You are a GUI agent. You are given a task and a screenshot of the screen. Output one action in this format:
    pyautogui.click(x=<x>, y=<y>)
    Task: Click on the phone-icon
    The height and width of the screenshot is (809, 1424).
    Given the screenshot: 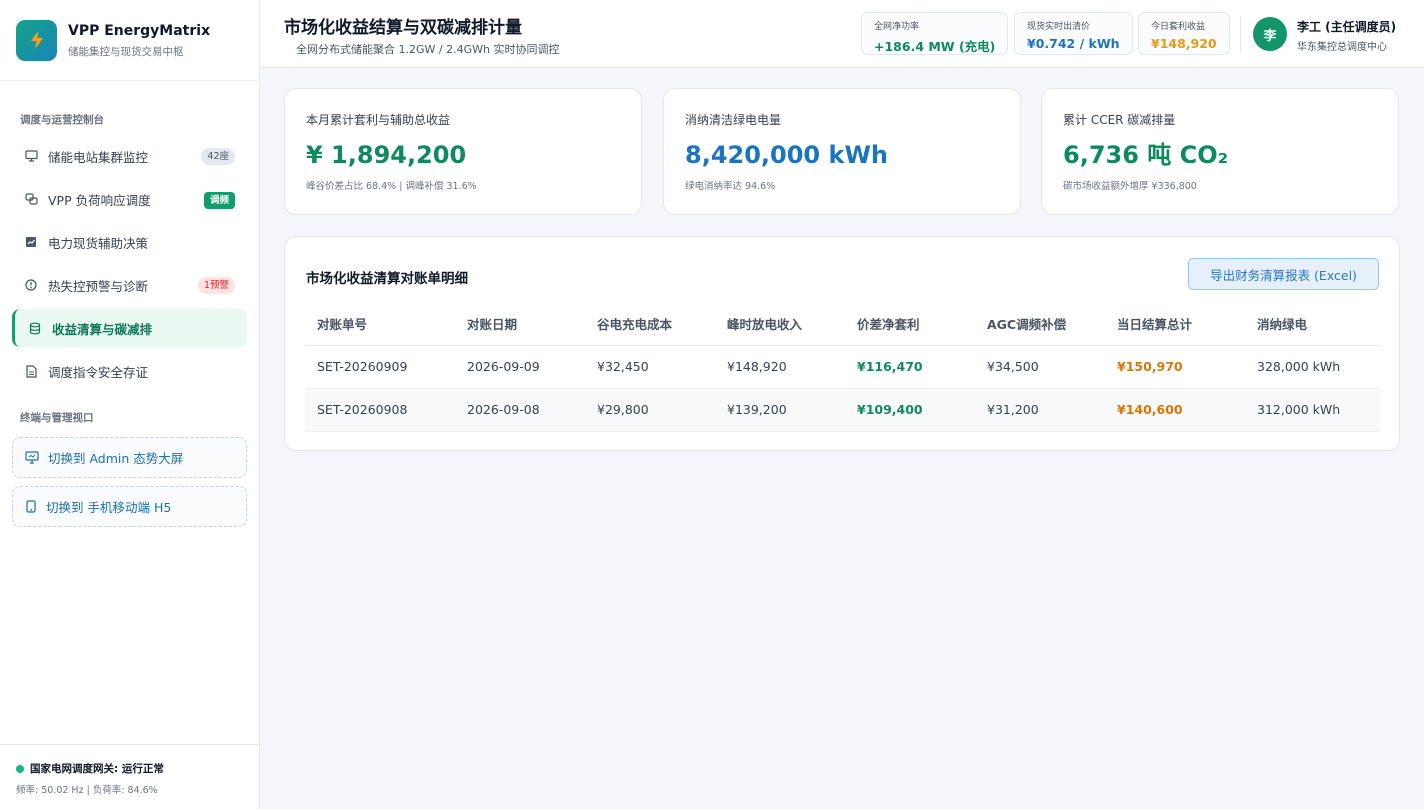 What is the action you would take?
    pyautogui.click(x=31, y=506)
    